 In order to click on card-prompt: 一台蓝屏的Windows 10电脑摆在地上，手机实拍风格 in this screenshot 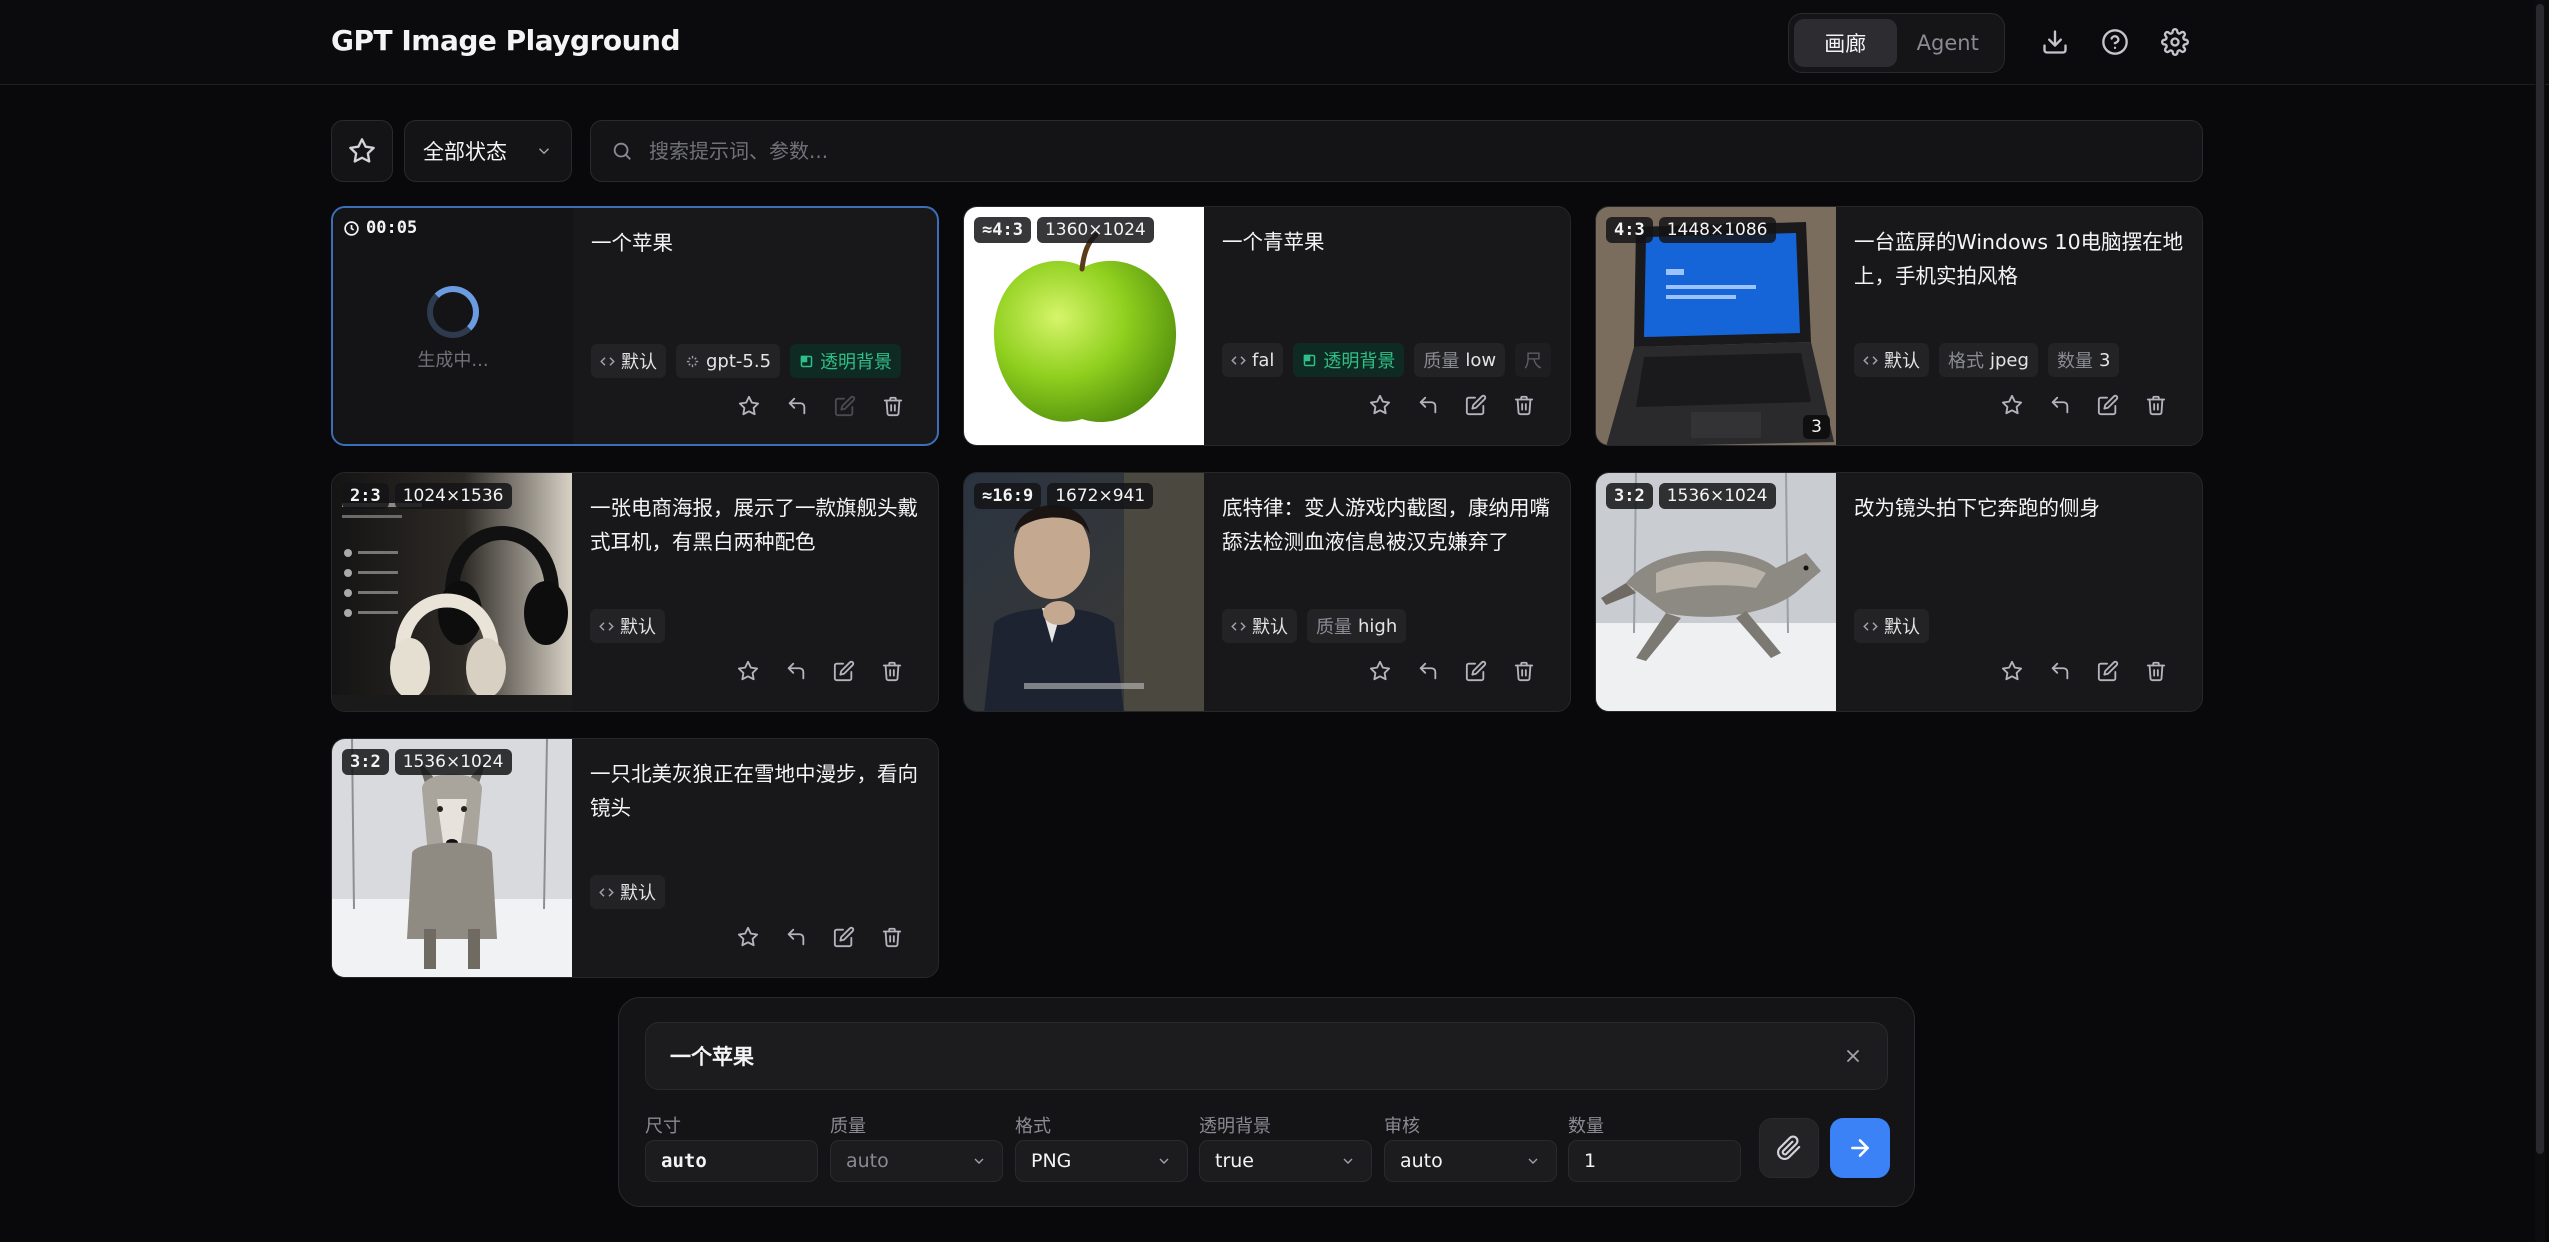, I will do `click(2019, 259)`.